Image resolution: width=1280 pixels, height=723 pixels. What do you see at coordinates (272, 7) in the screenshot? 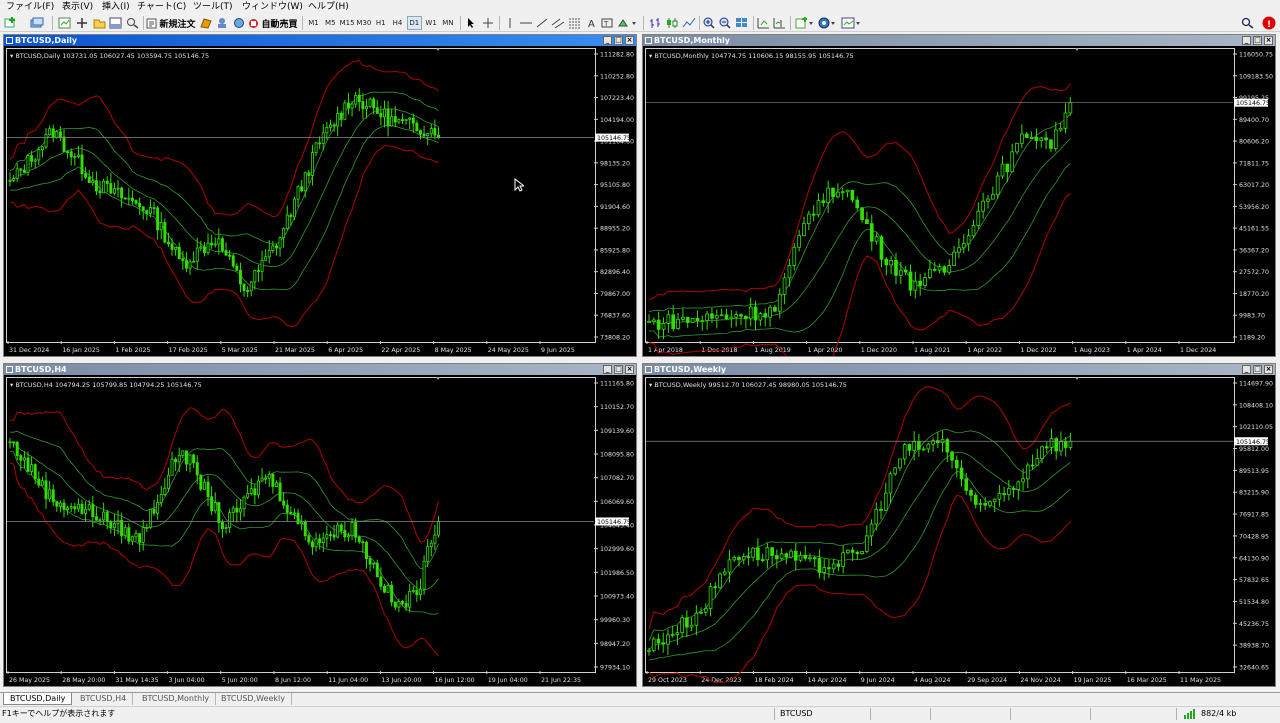
I see `menu-window: ウィンドウ(W)` at bounding box center [272, 7].